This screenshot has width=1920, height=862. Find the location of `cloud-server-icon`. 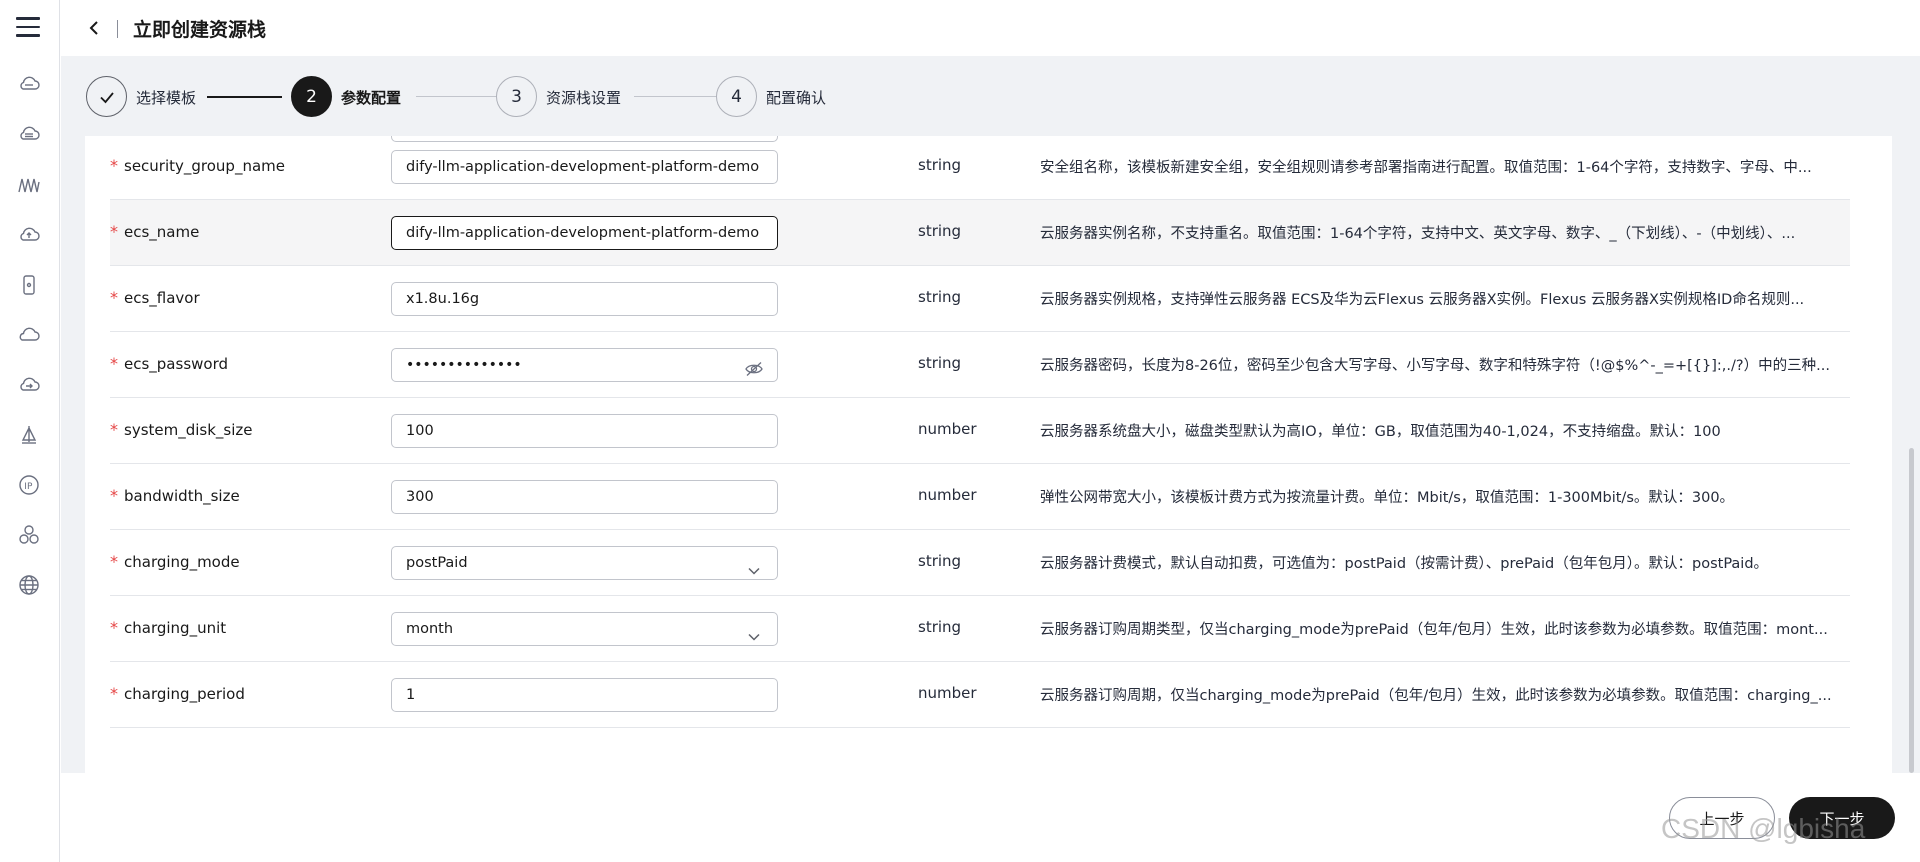

cloud-server-icon is located at coordinates (29, 85).